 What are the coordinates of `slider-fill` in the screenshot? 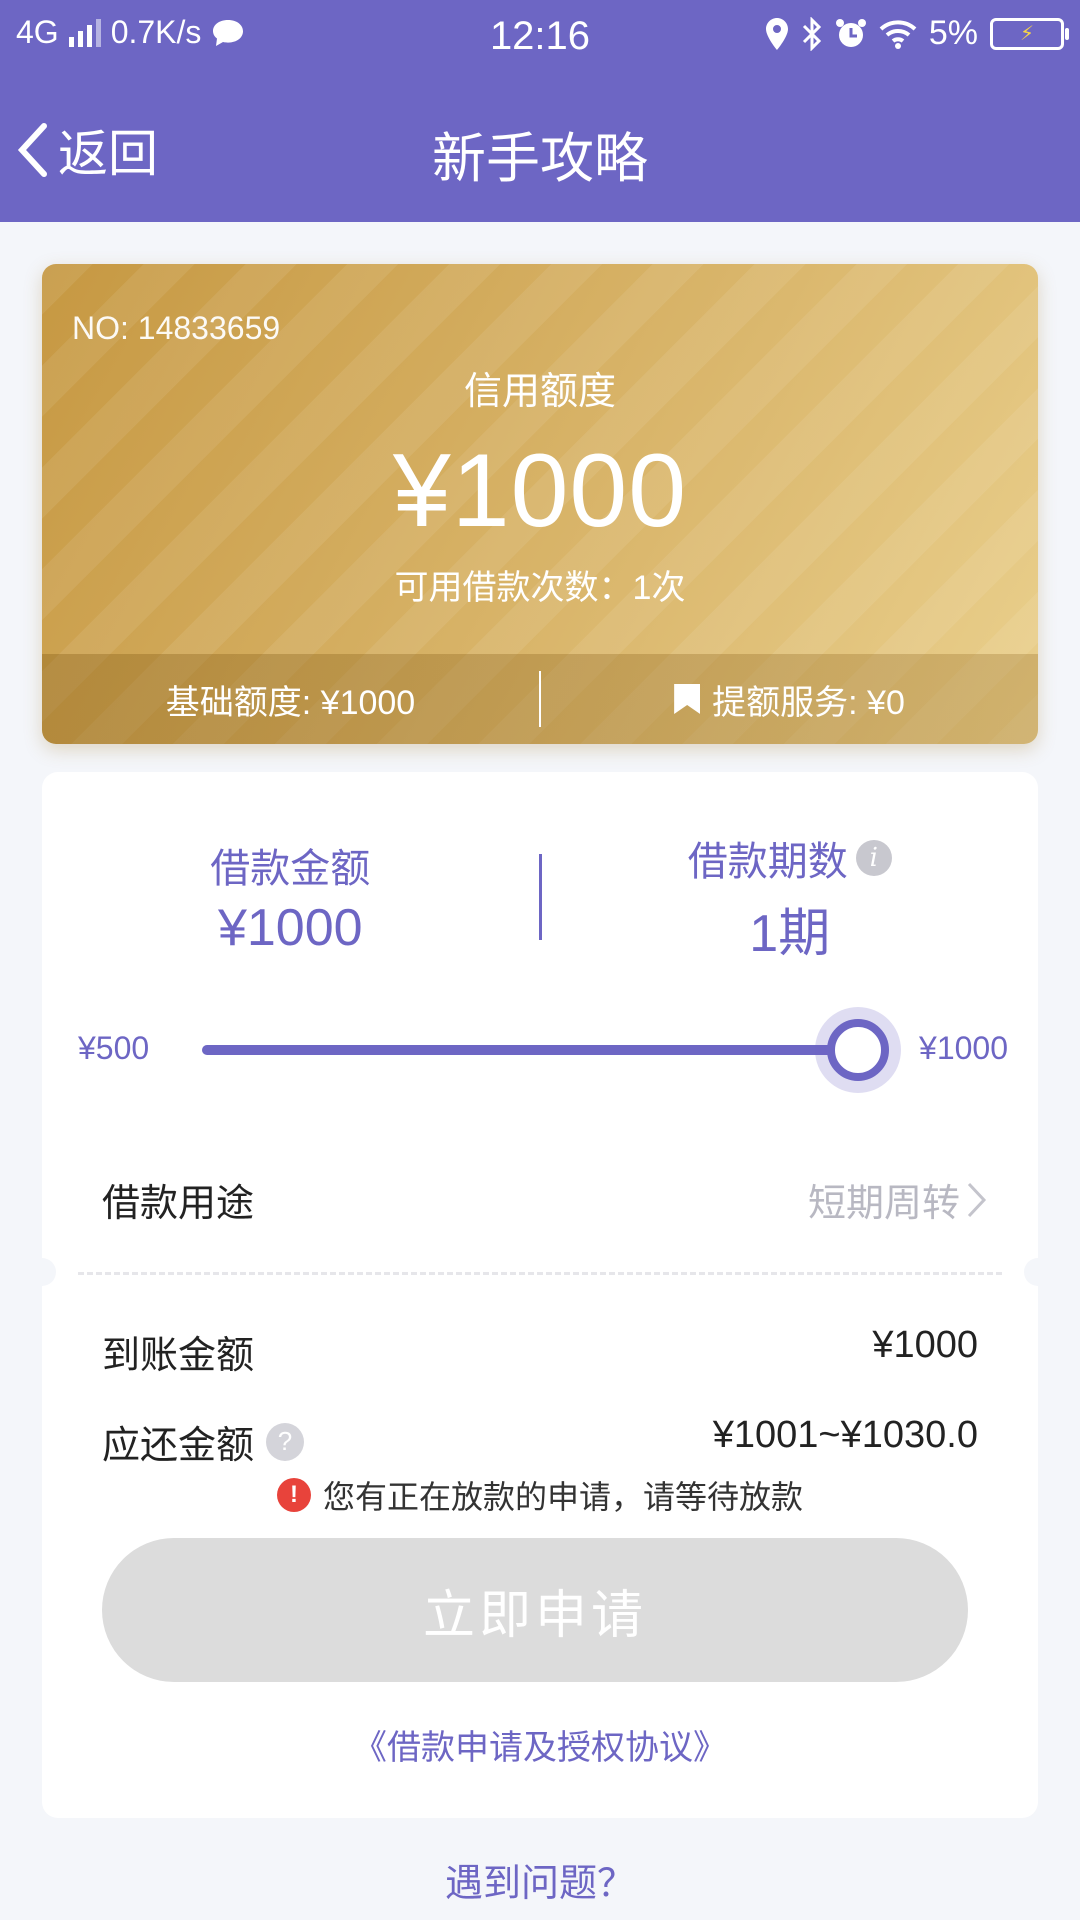 It's located at (530, 1050).